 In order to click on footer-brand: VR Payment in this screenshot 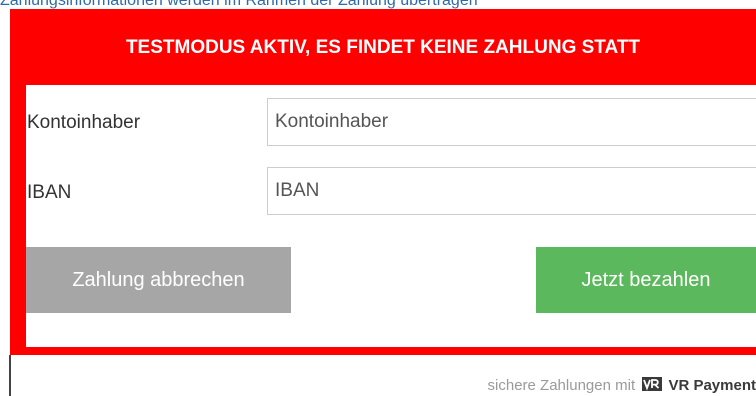, I will do `click(712, 385)`.